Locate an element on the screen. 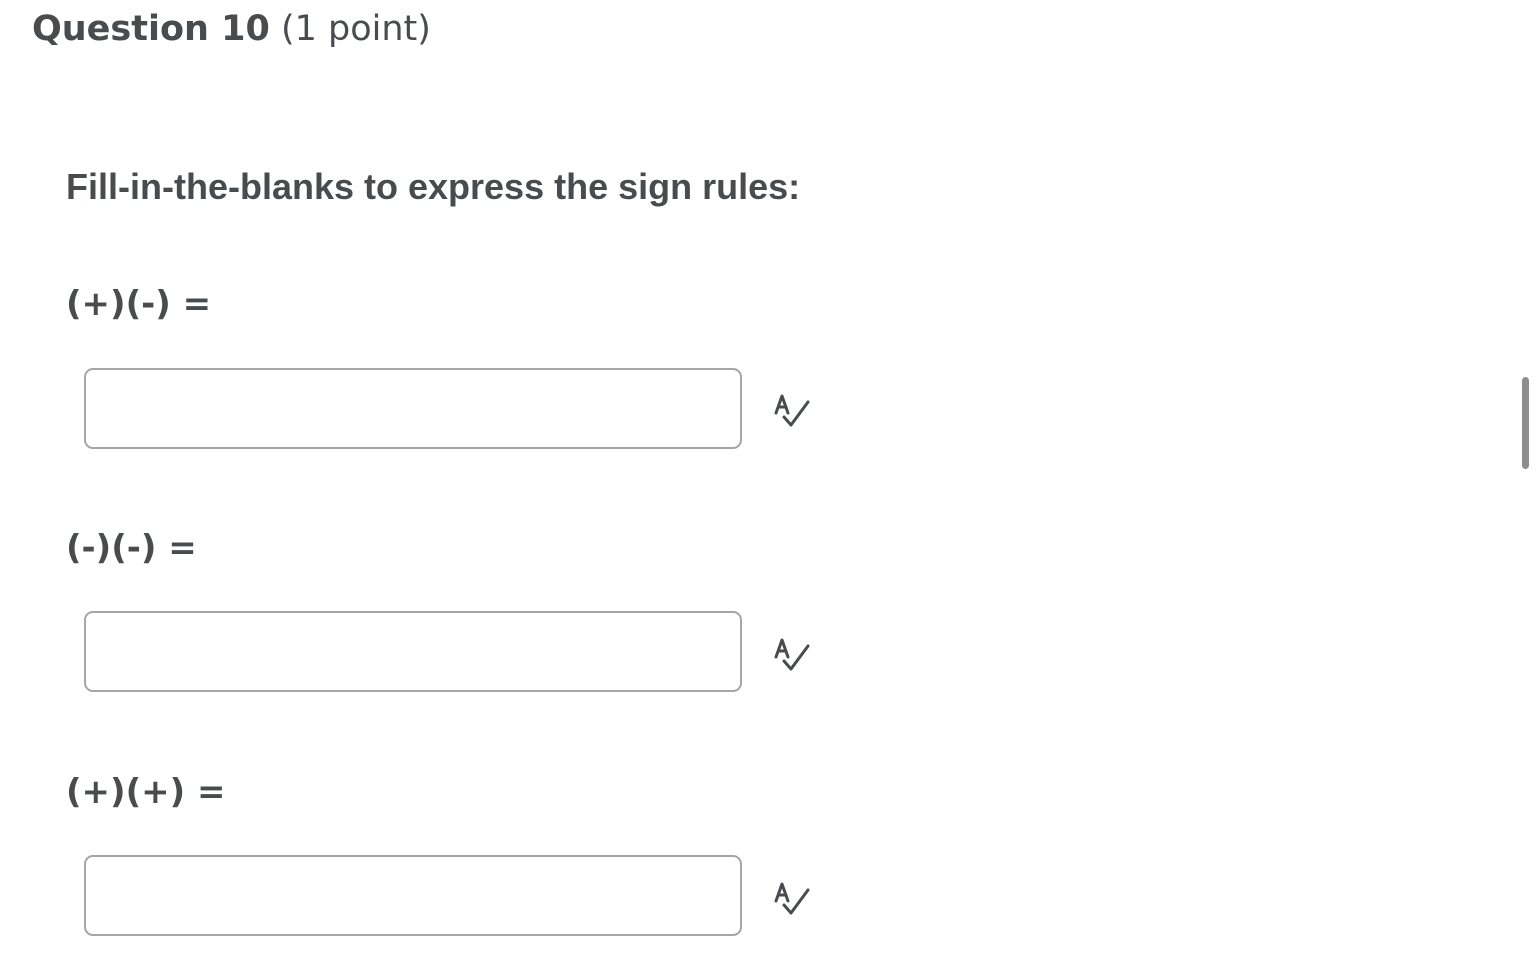 This screenshot has height=967, width=1536. question-header: Question 10 (1 point) is located at coordinates (231, 29).